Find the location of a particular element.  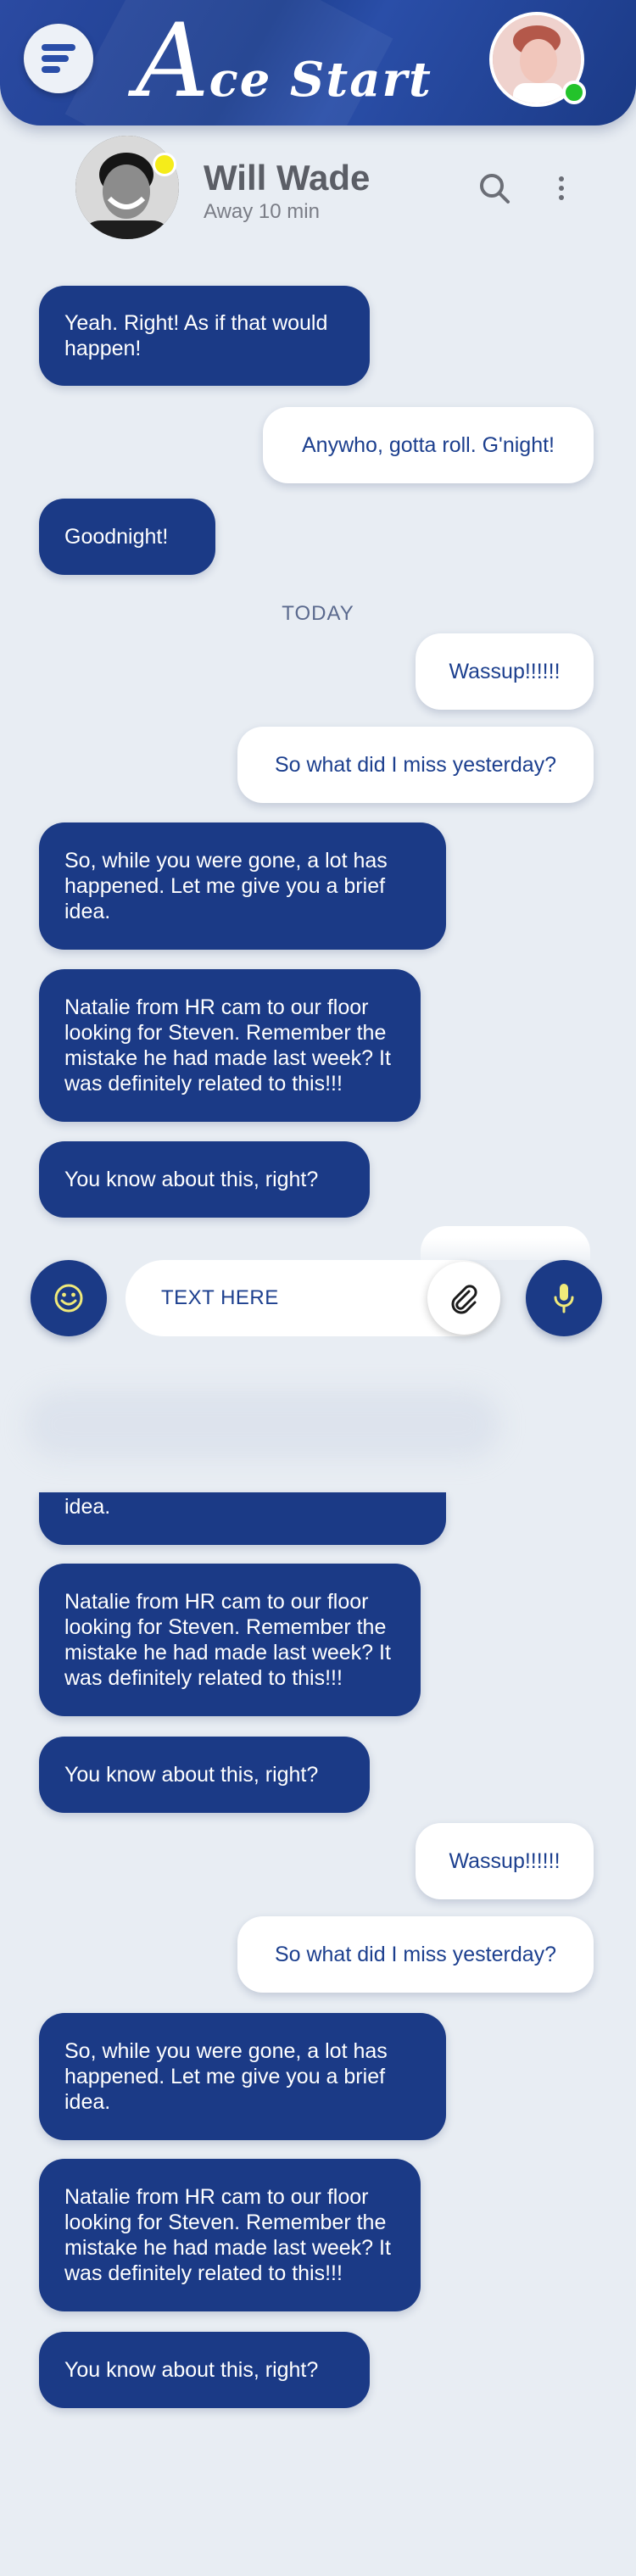

paperclip-icon is located at coordinates (464, 1299).